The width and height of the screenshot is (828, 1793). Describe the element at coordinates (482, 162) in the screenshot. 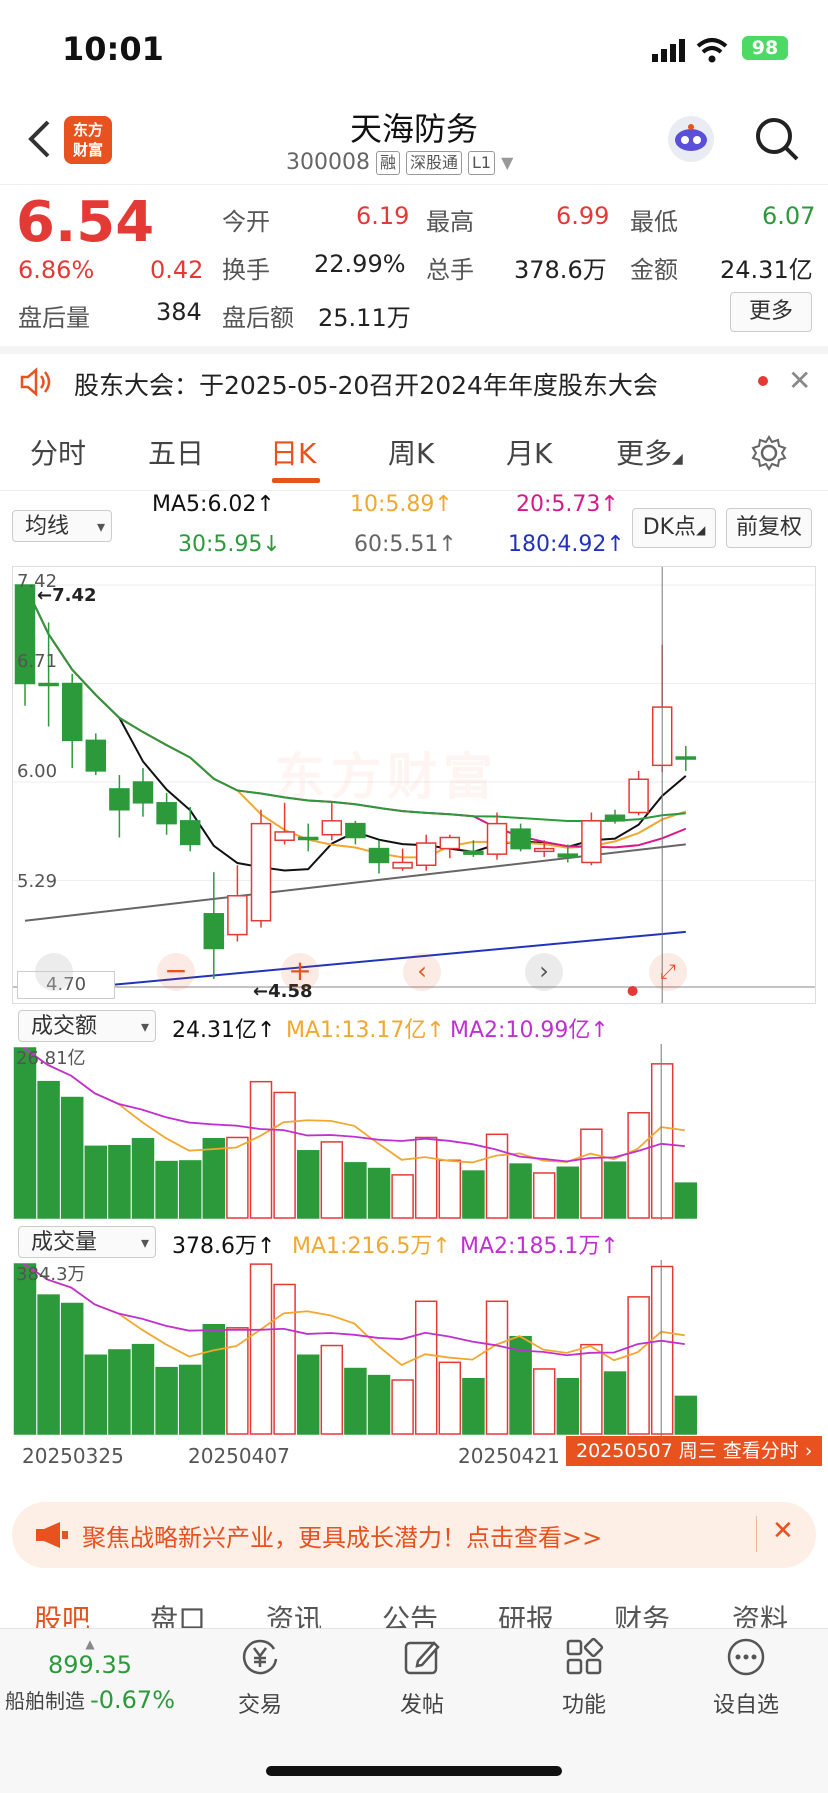

I see `tag-level: L1` at that location.